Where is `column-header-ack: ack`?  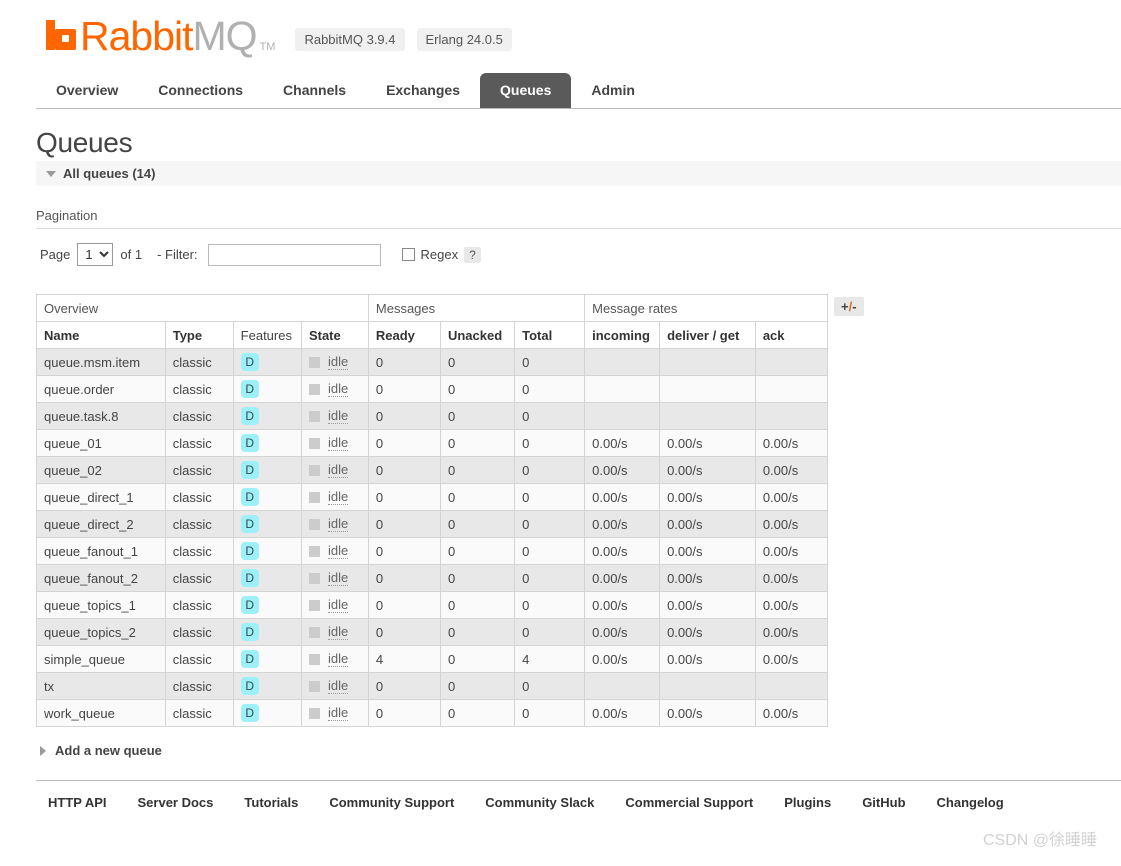 column-header-ack: ack is located at coordinates (791, 335).